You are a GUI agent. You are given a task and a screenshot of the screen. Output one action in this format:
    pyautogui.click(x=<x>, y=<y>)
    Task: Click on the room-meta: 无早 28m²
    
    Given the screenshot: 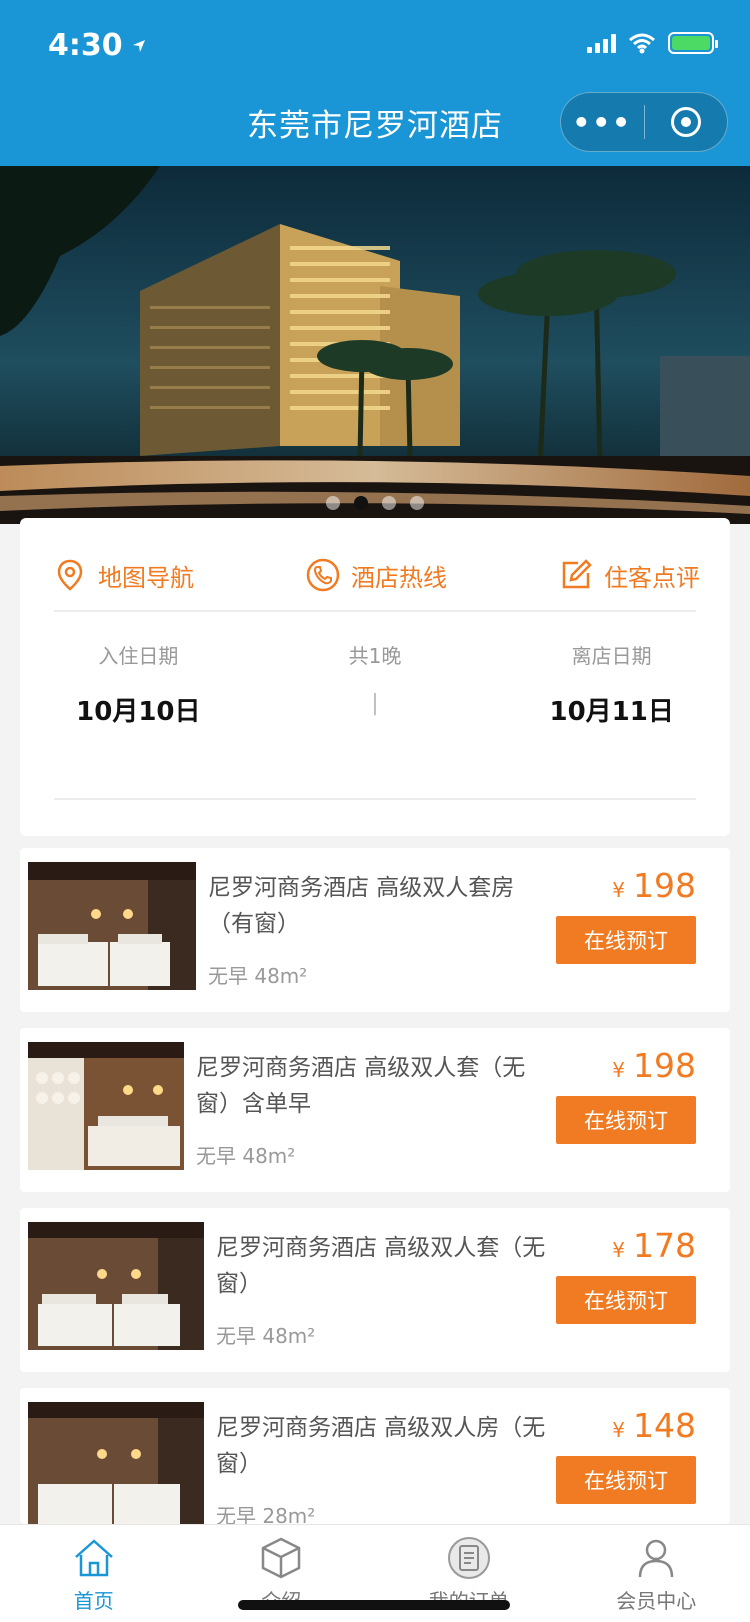 What is the action you would take?
    pyautogui.click(x=266, y=1514)
    